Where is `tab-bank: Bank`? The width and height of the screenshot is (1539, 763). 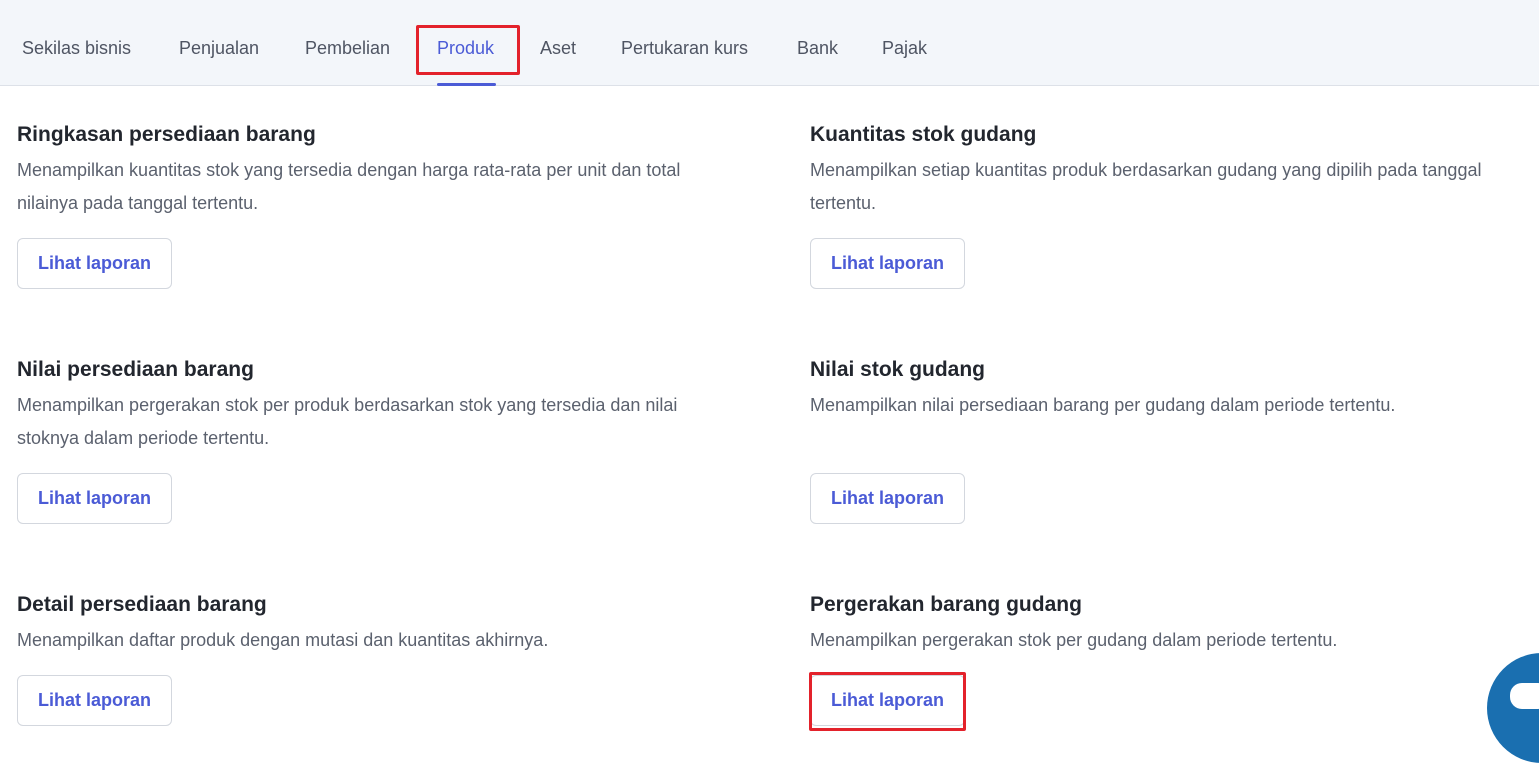
tab-bank: Bank is located at coordinates (817, 48).